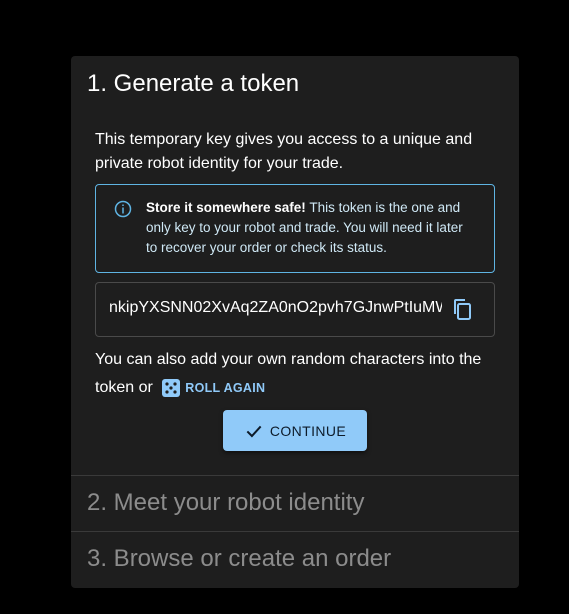 The height and width of the screenshot is (614, 569). What do you see at coordinates (239, 559) in the screenshot?
I see `step-3-title: 3. Browse or create an order` at bounding box center [239, 559].